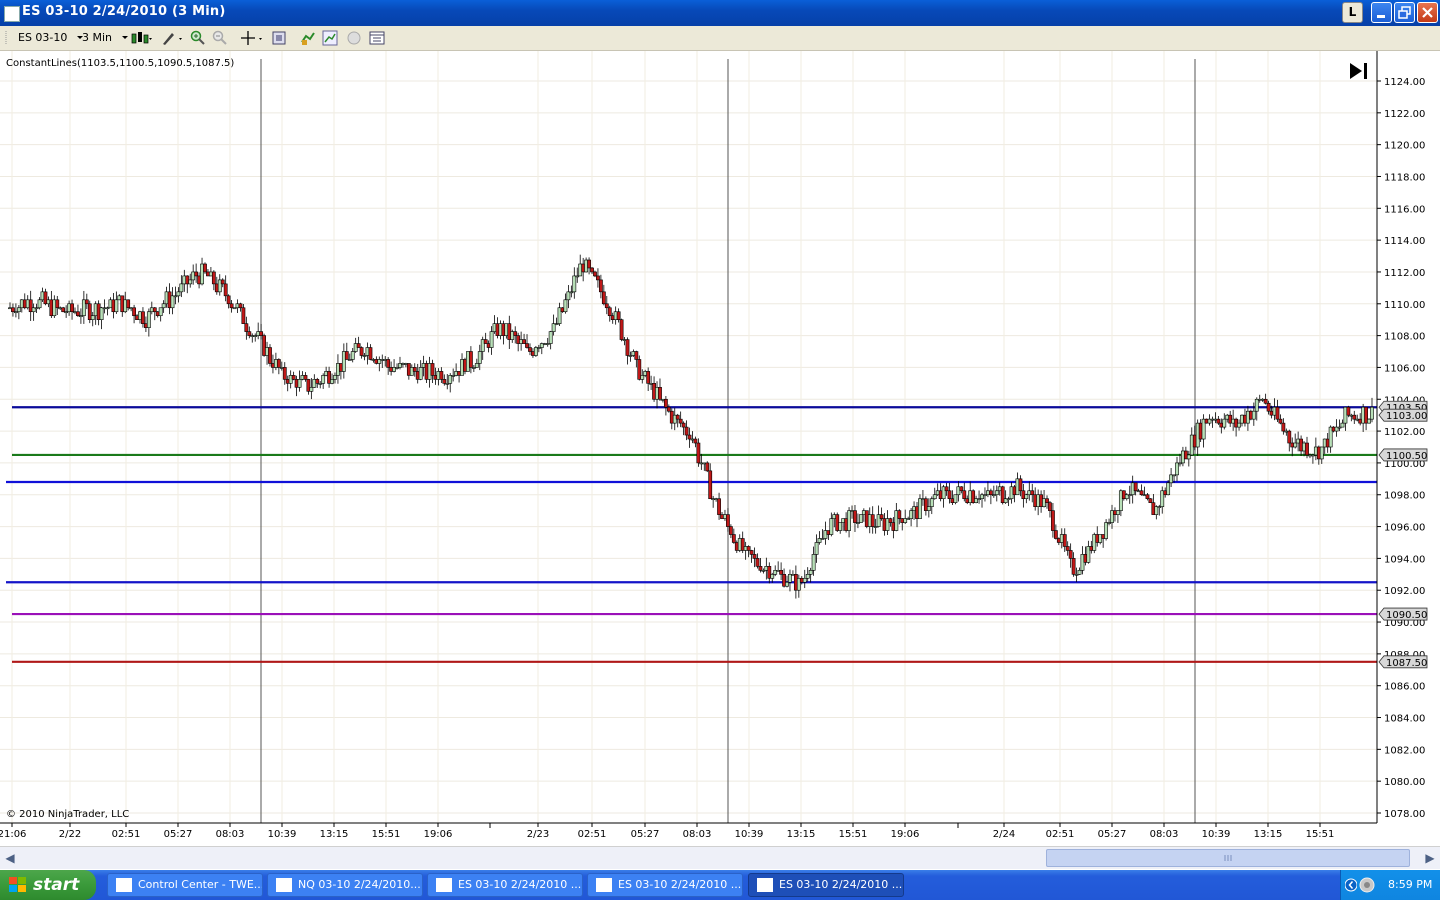  Describe the element at coordinates (308, 38) in the screenshot. I see `data-series-icon` at that location.